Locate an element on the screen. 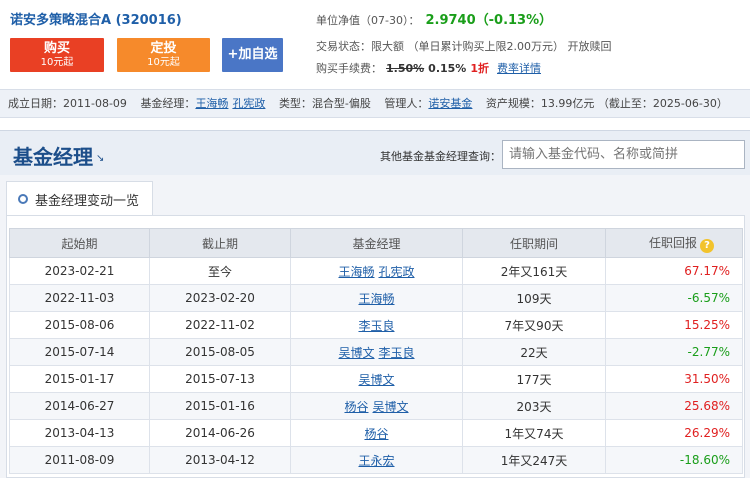  fee-discount: 1折 is located at coordinates (479, 68).